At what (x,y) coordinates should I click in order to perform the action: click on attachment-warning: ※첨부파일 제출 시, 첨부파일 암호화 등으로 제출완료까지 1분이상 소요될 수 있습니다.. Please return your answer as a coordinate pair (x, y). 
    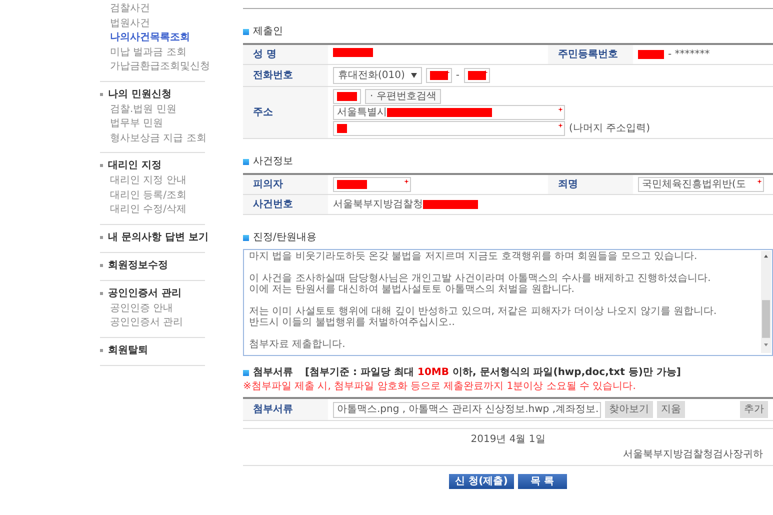
    Looking at the image, I should click on (439, 386).